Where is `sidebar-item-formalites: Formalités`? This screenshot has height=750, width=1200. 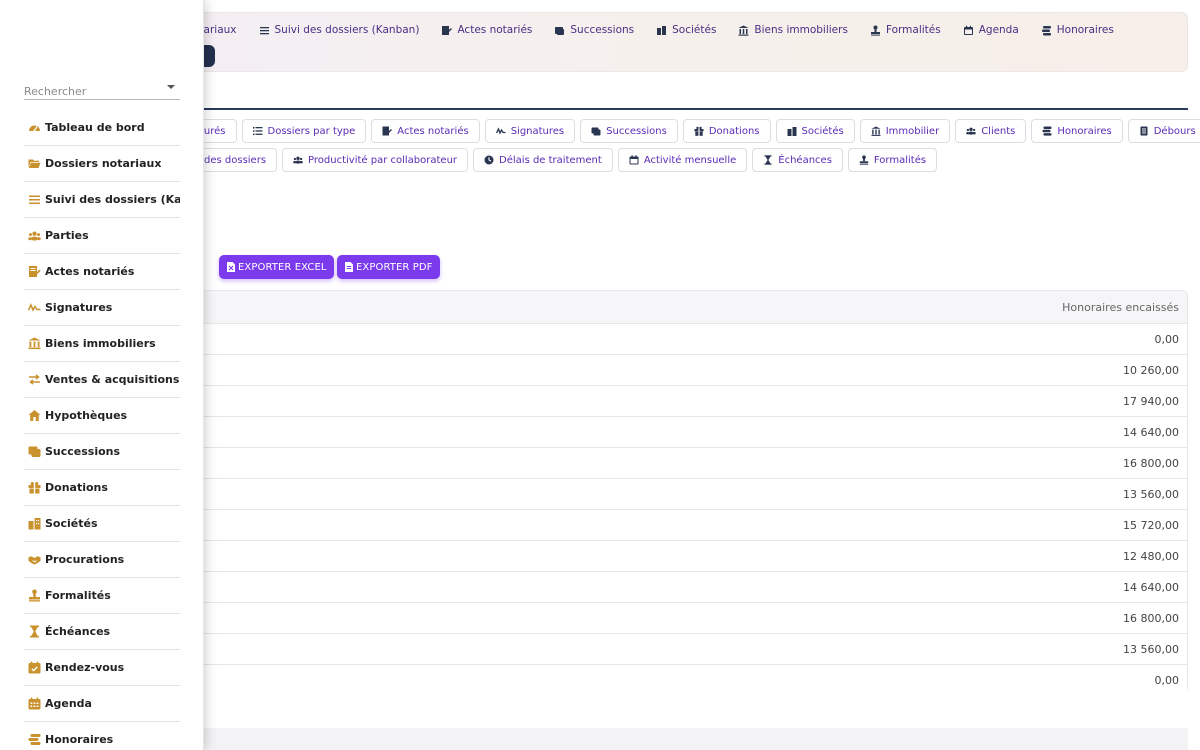
sidebar-item-formalites: Formalités is located at coordinates (102, 596).